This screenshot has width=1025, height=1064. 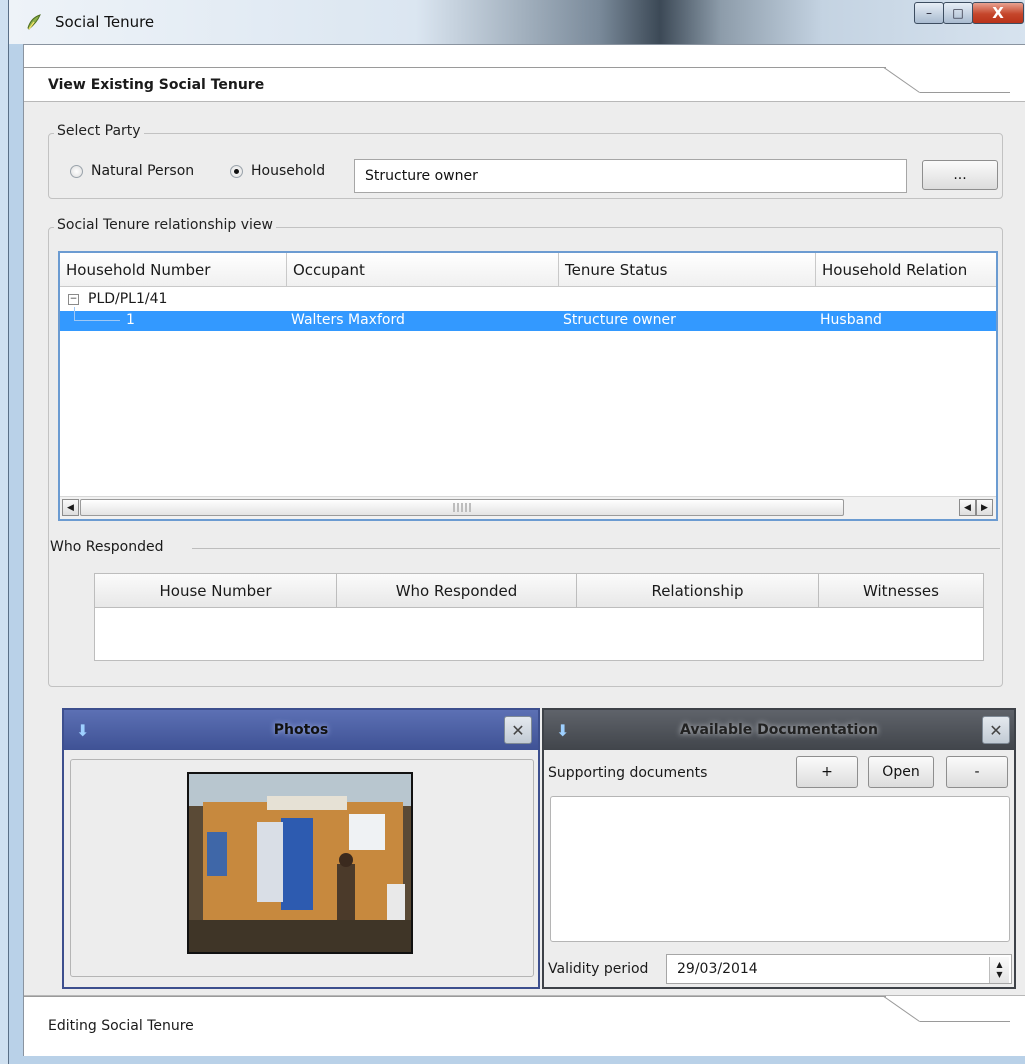 I want to click on photos-dock: ⬇ Photos ✕, so click(x=301, y=848).